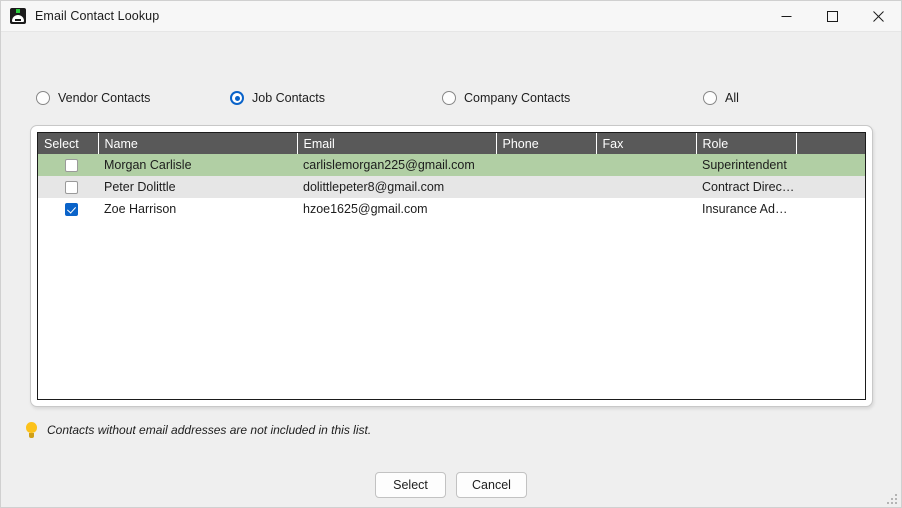 The image size is (902, 508). I want to click on cell-email: carlislemorgan225@gmail.com, so click(396, 165).